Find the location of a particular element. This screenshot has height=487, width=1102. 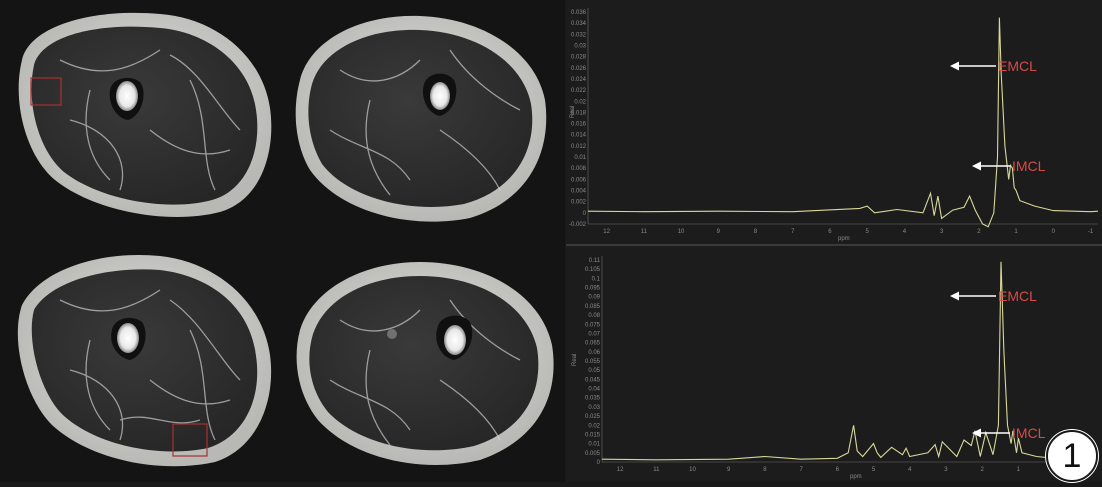

y-tick-label: 0.11 is located at coordinates (595, 261).